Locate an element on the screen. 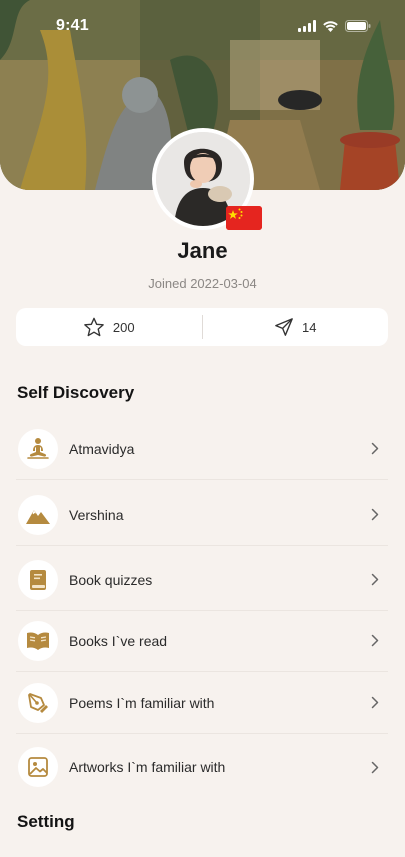  status-icons is located at coordinates (334, 26).